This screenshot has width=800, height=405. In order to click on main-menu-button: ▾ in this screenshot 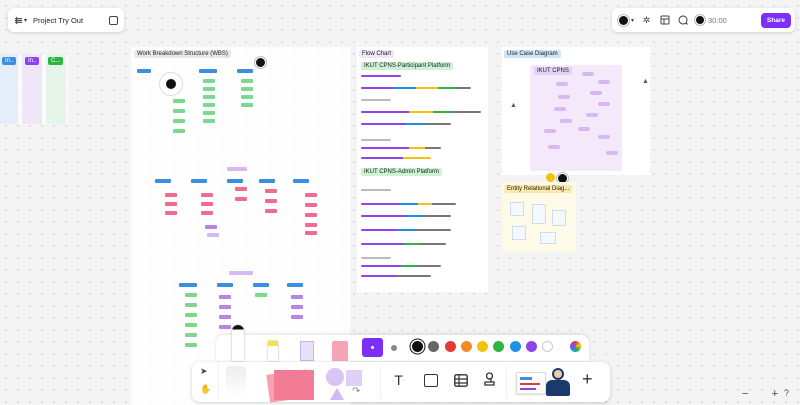, I will do `click(20, 20)`.